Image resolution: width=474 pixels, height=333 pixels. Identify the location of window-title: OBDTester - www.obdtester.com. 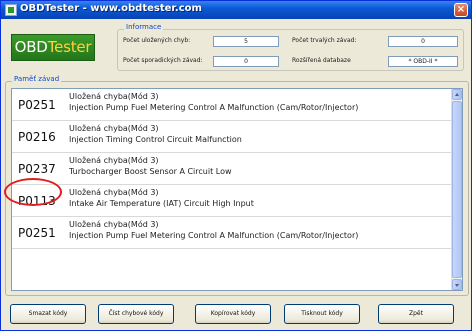
(111, 8).